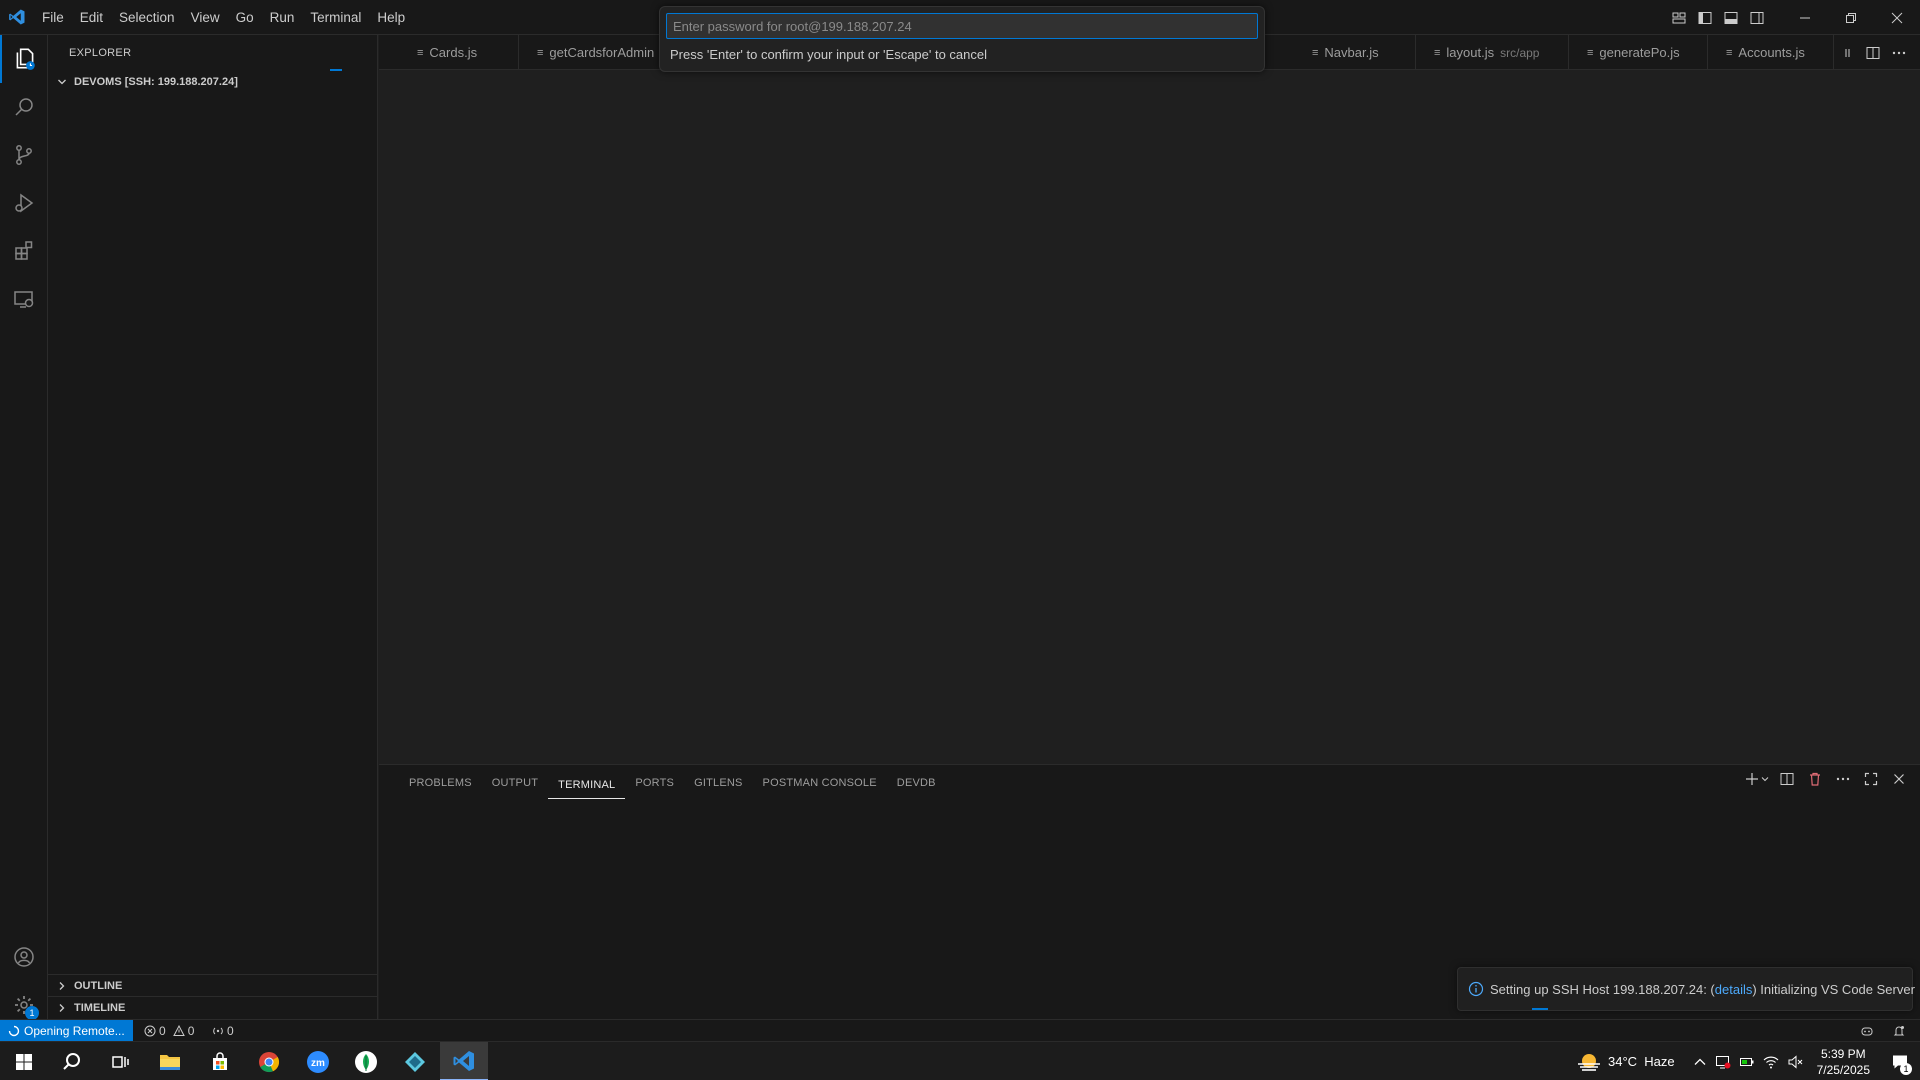  Describe the element at coordinates (62, 986) in the screenshot. I see `chevron-right-icon` at that location.